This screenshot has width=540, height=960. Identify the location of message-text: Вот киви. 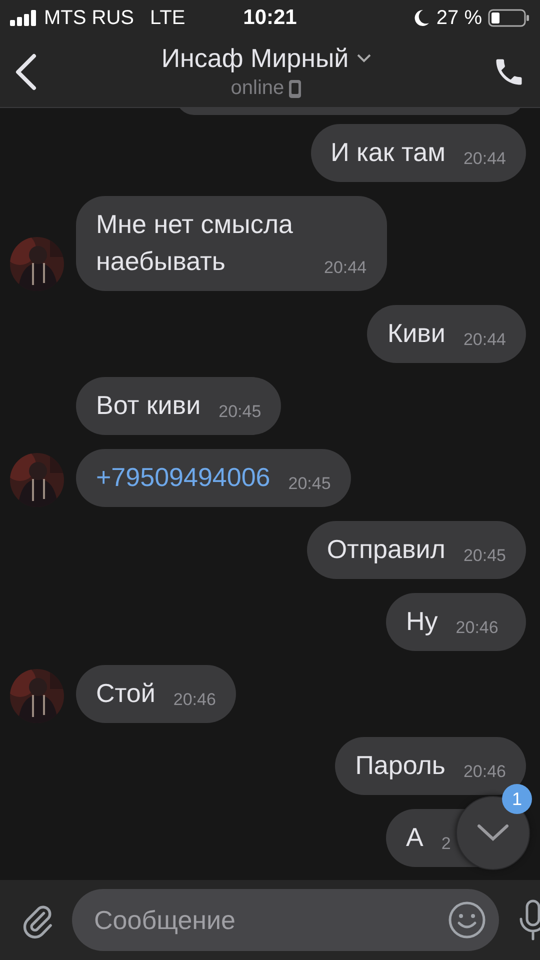
(148, 405).